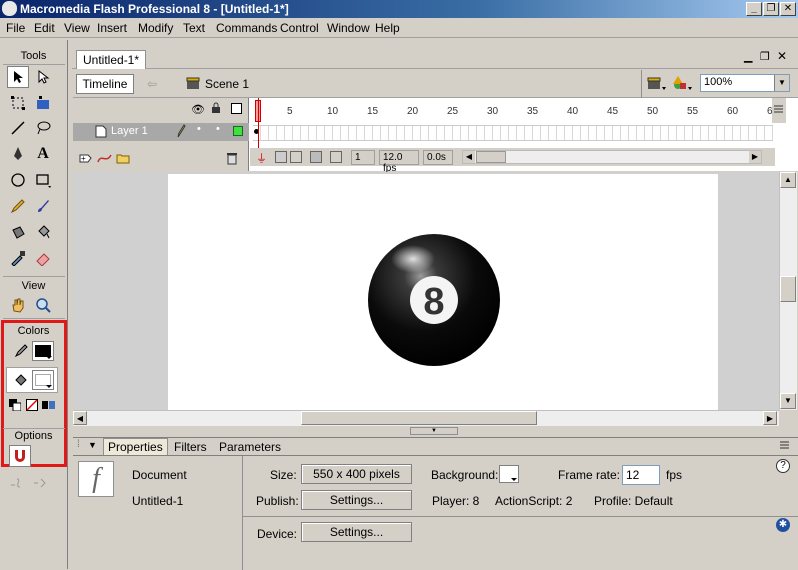  What do you see at coordinates (513, 133) in the screenshot?
I see `layer-frames-row` at bounding box center [513, 133].